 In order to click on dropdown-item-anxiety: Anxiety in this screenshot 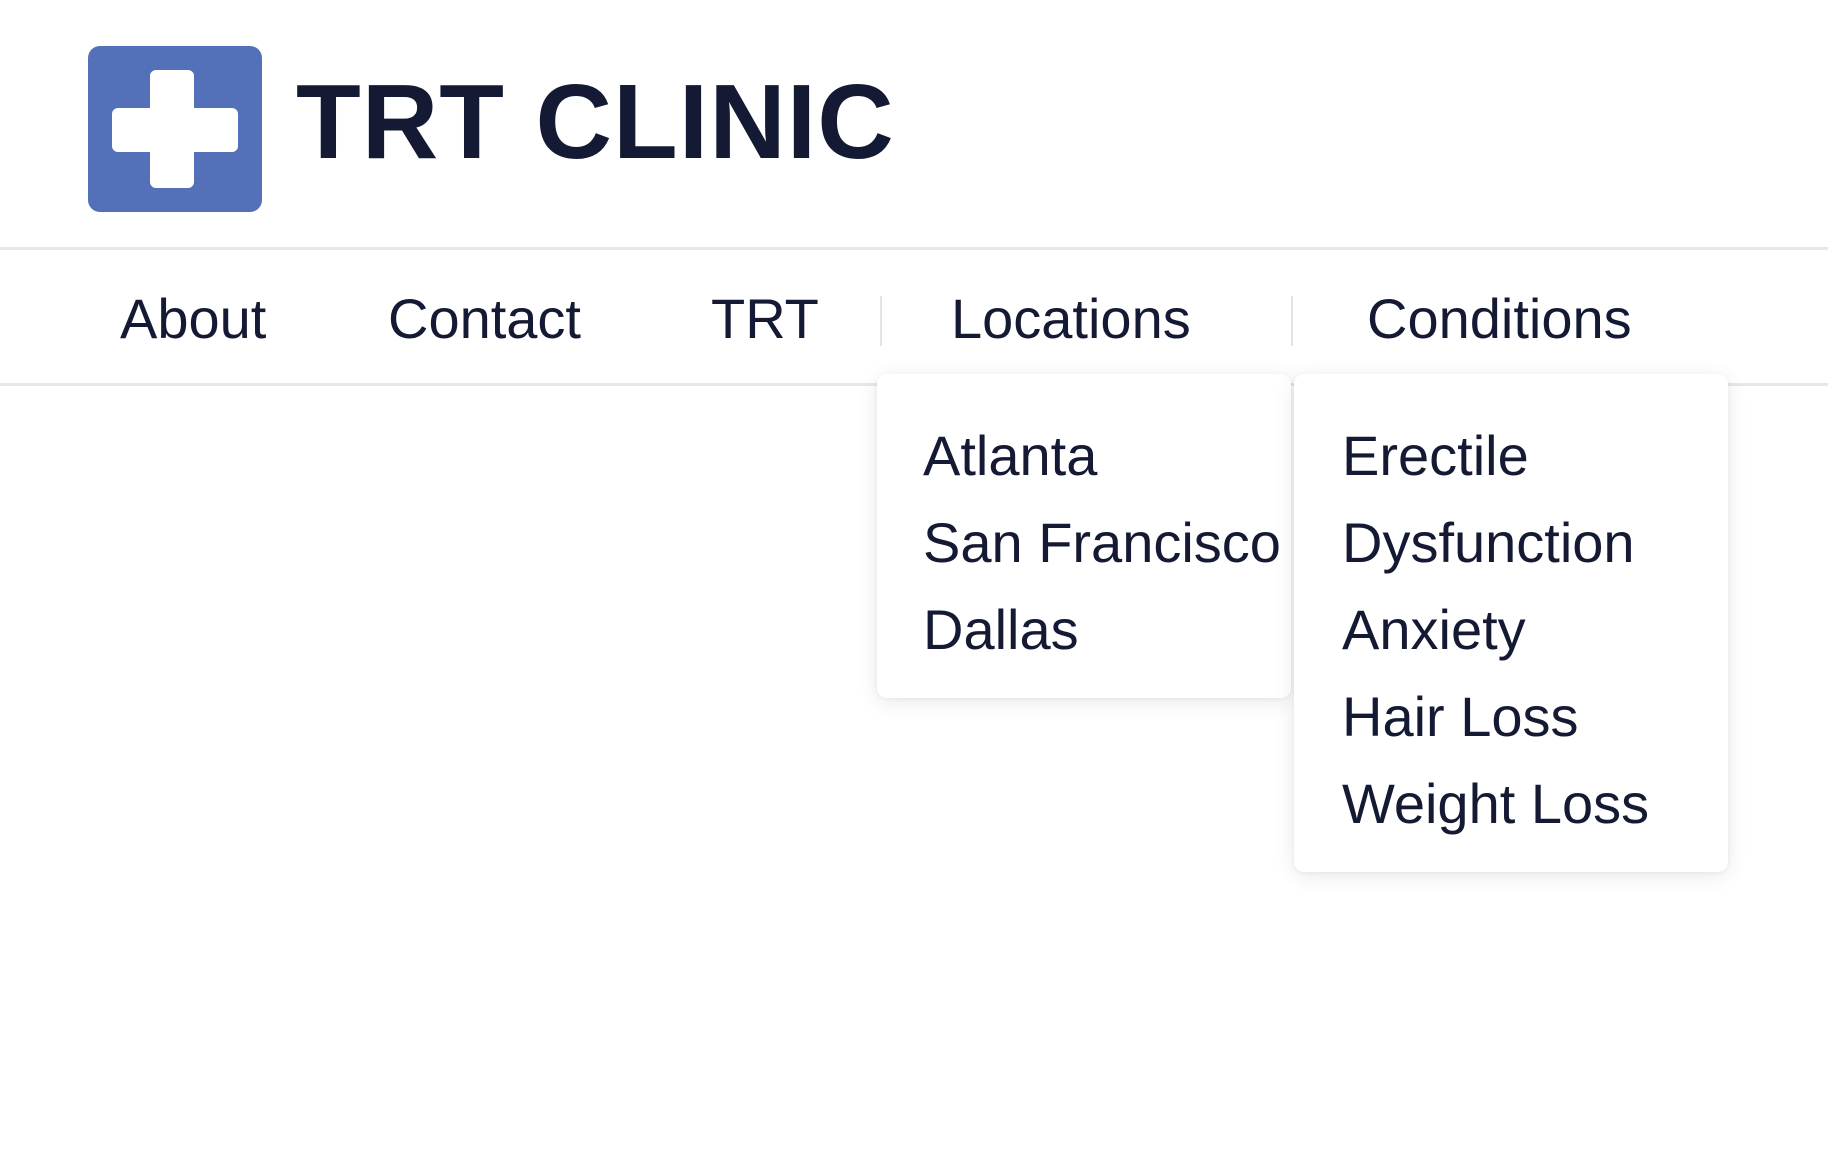, I will do `click(1535, 629)`.